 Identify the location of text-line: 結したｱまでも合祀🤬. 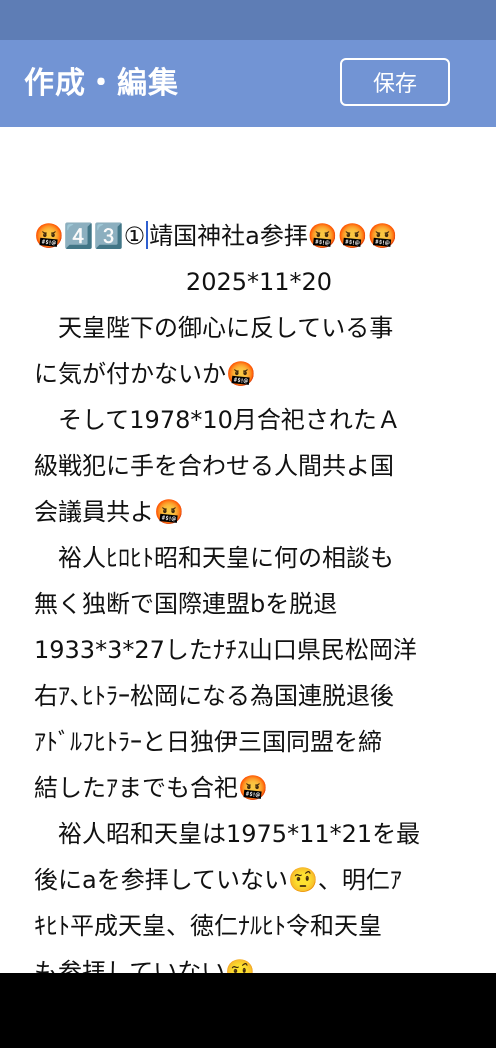
(151, 788).